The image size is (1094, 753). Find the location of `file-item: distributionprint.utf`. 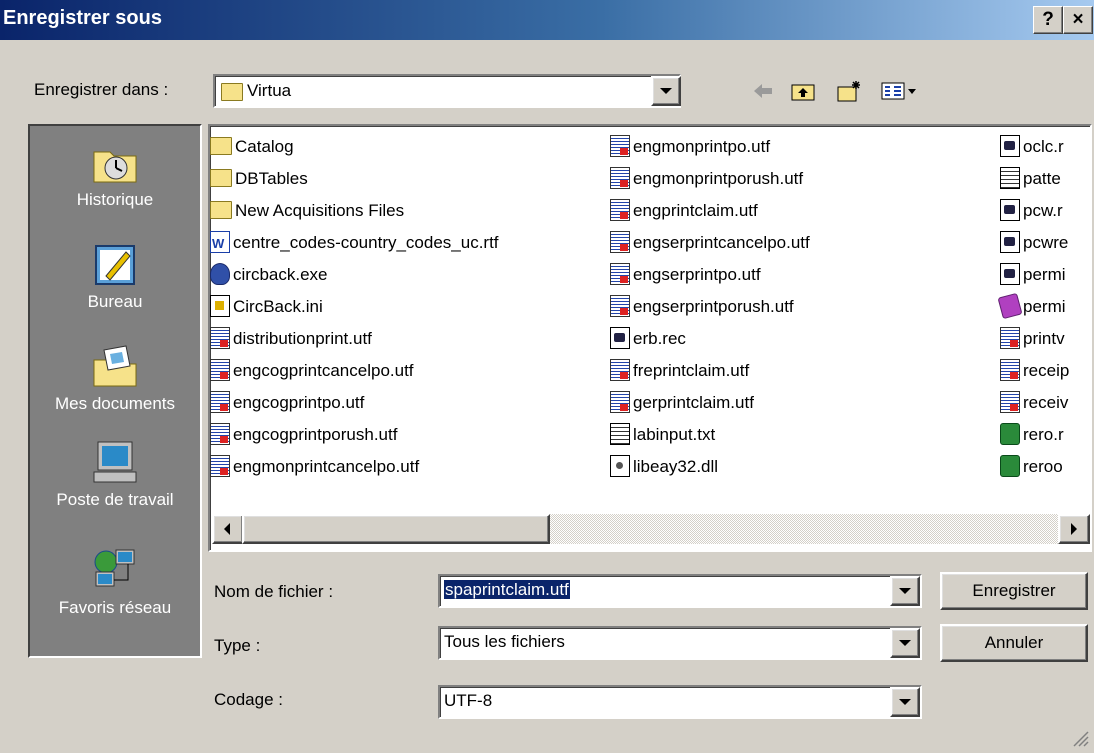

file-item: distributionprint.utf is located at coordinates (291, 338).